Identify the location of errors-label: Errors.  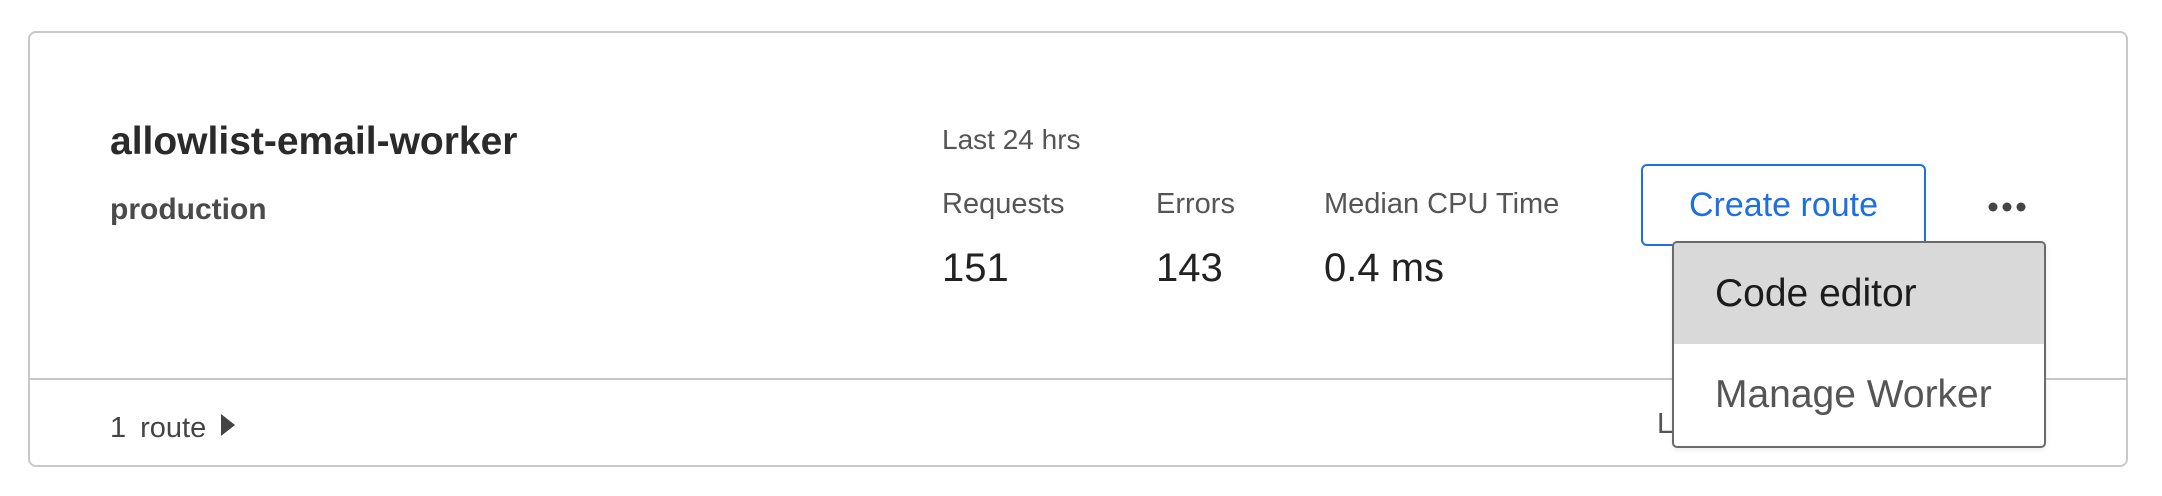
(1195, 204).